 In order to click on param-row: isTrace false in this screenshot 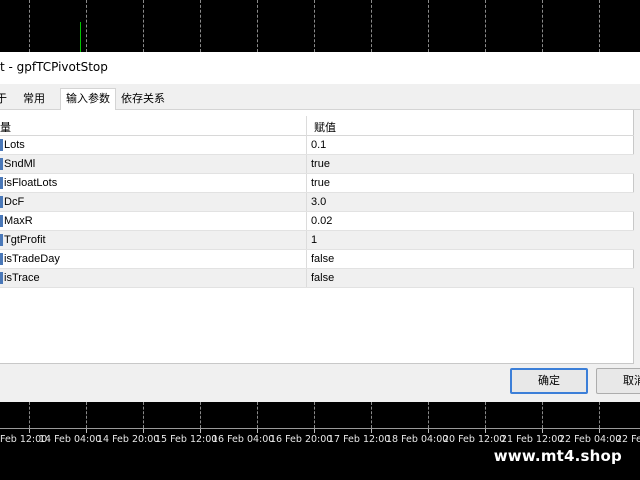, I will do `click(317, 278)`.